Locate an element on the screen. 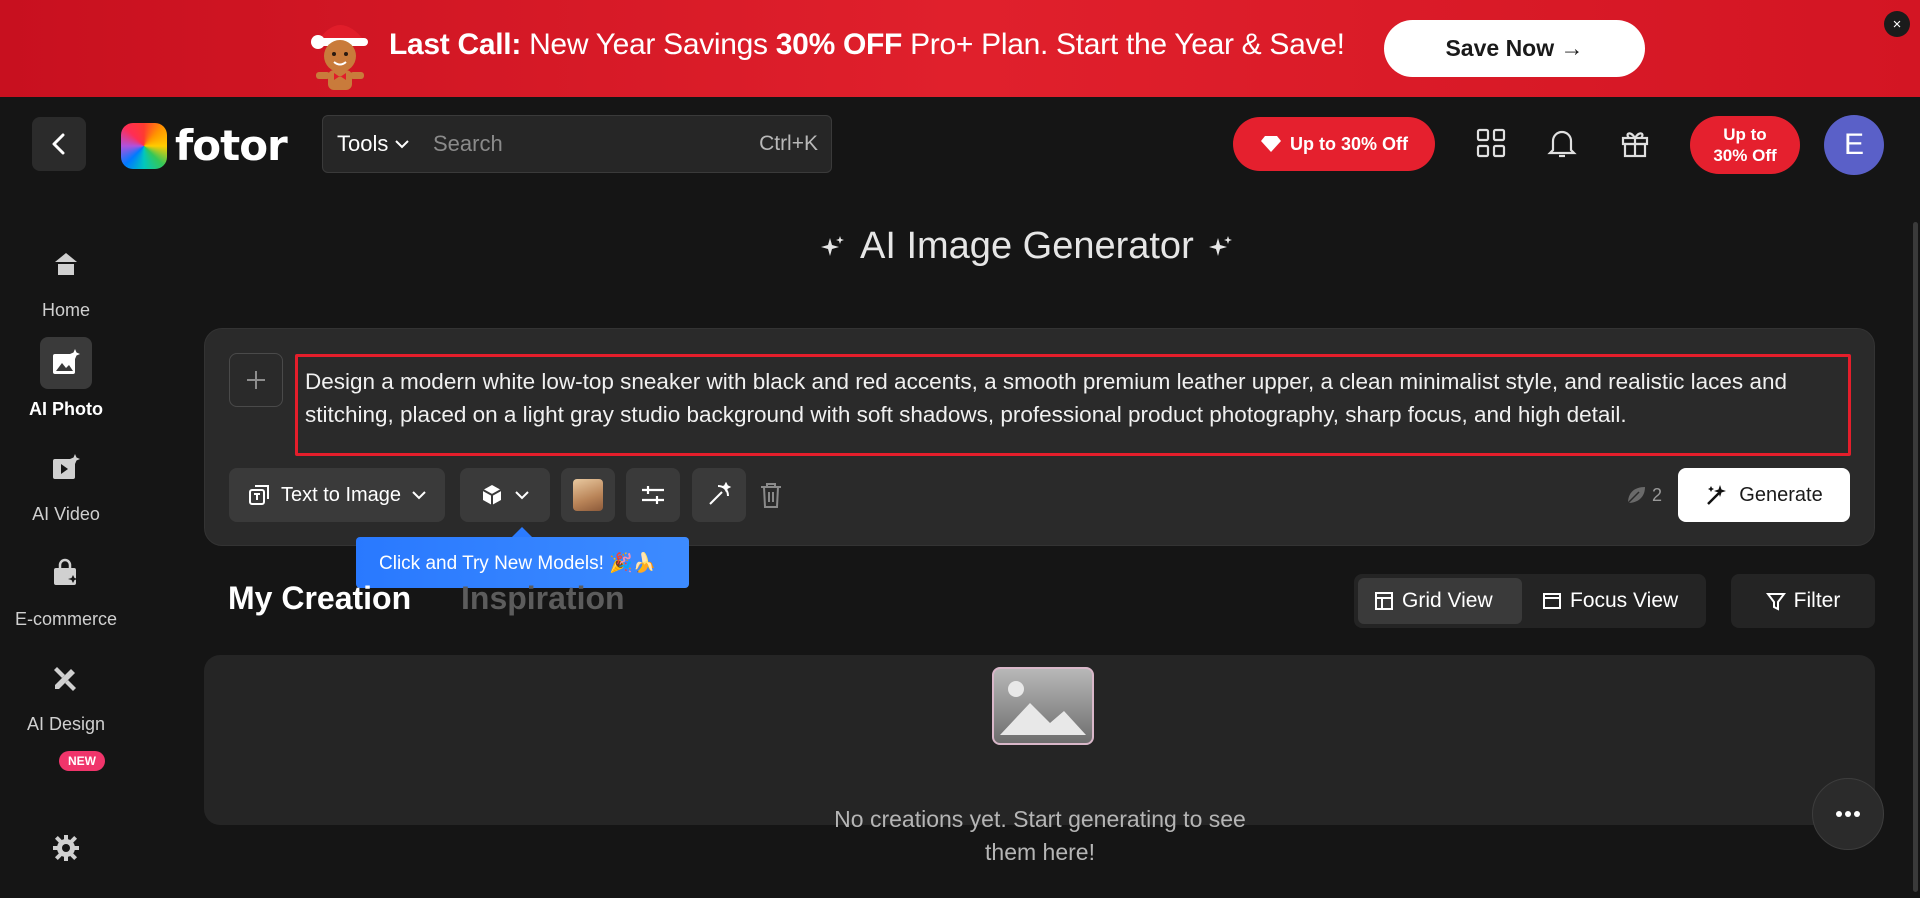  text-to-image-icon is located at coordinates (258, 495).